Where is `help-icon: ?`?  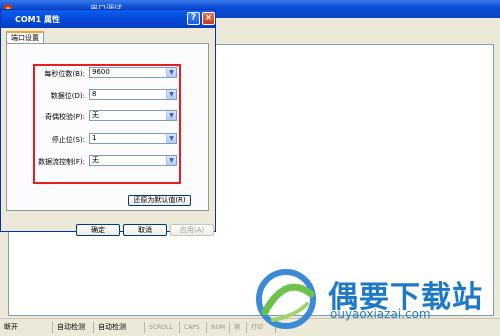 help-icon: ? is located at coordinates (193, 18).